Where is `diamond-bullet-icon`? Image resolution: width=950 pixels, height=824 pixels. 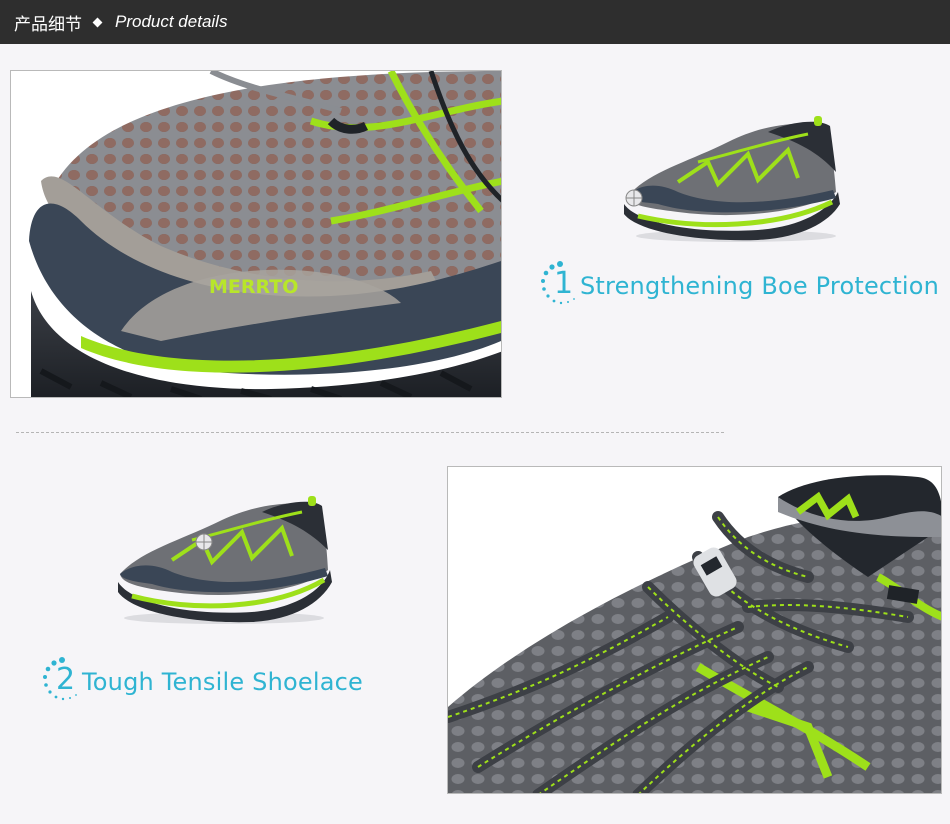
diamond-bullet-icon is located at coordinates (97, 22).